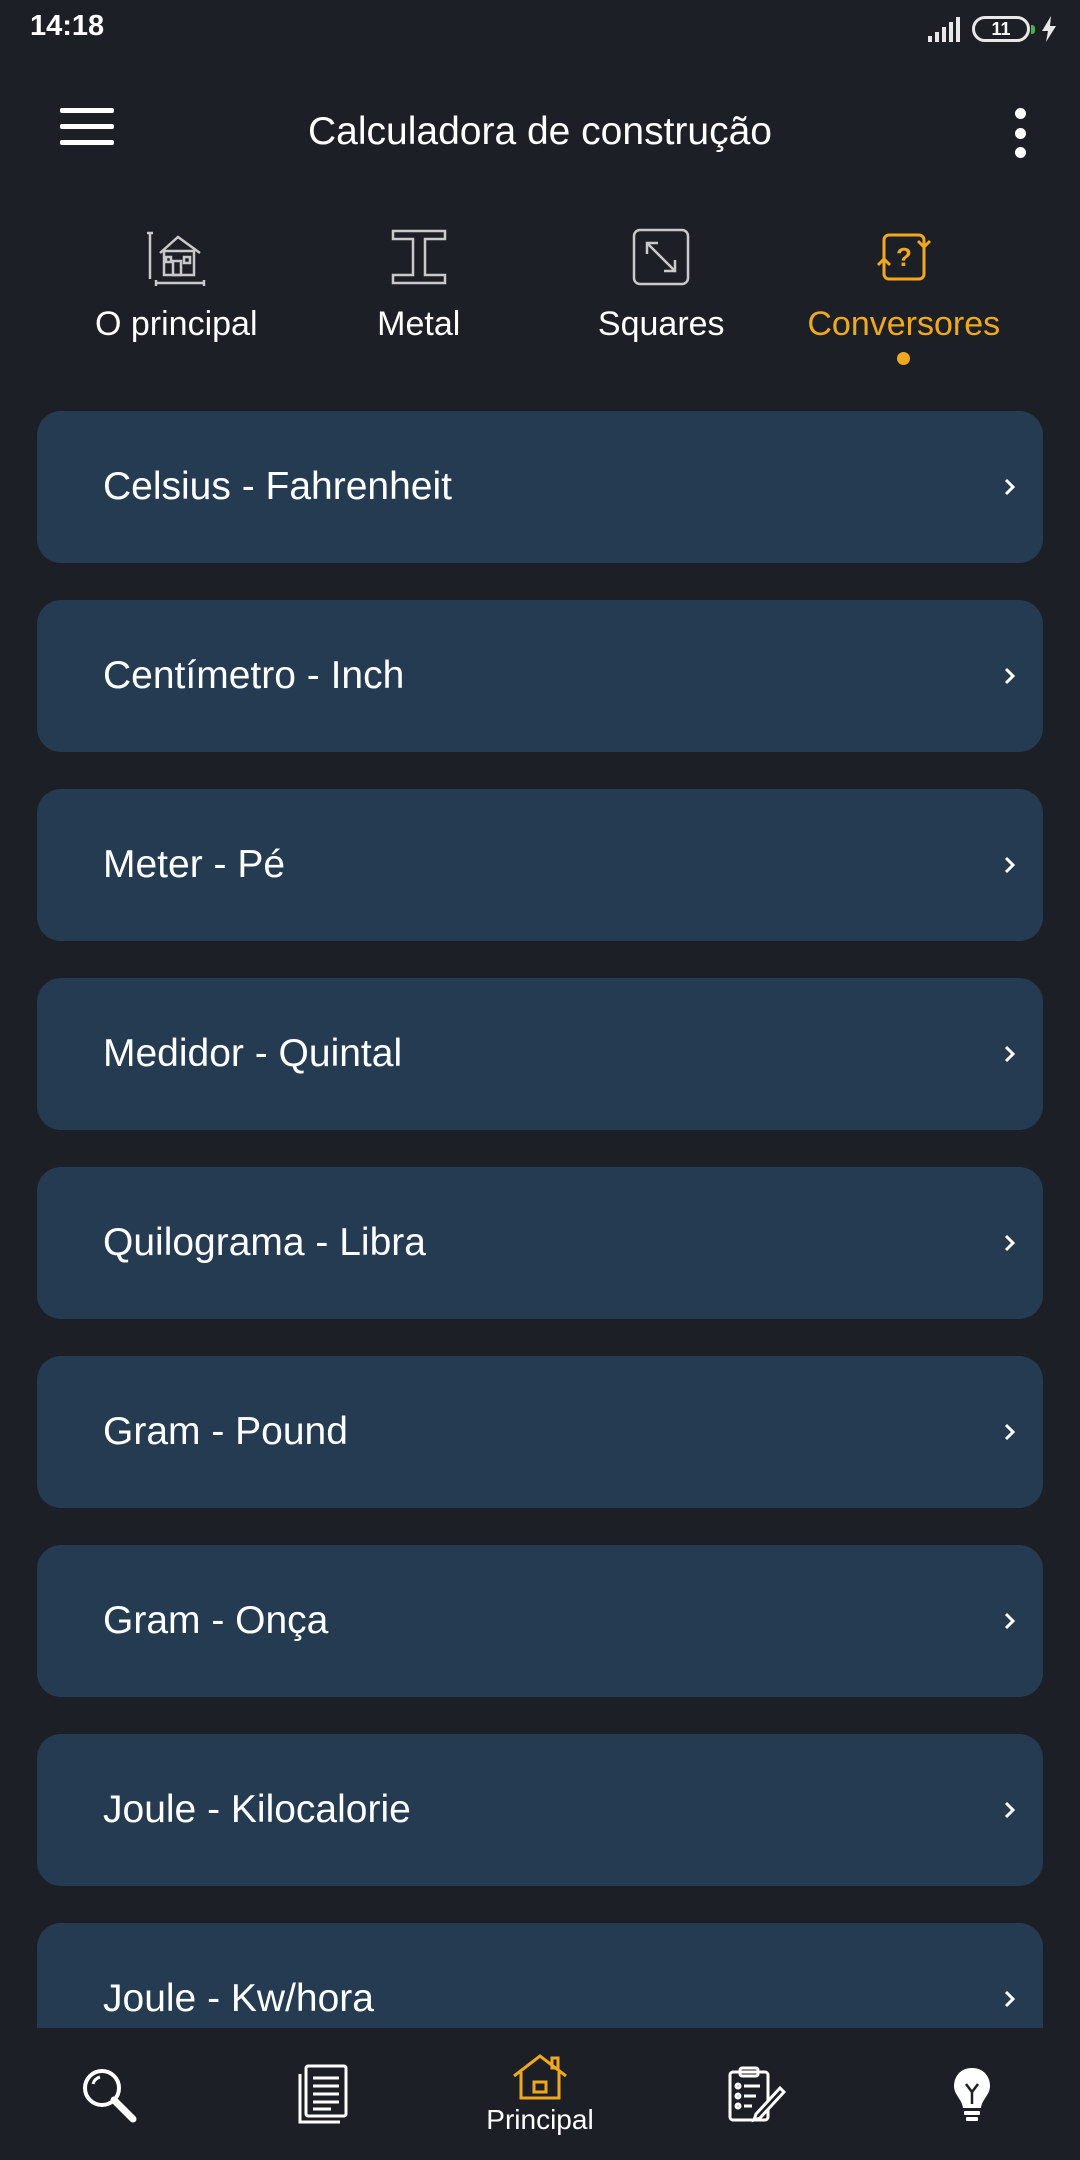 The width and height of the screenshot is (1080, 2160). Describe the element at coordinates (661, 300) in the screenshot. I see `tab-squares: Squares` at that location.